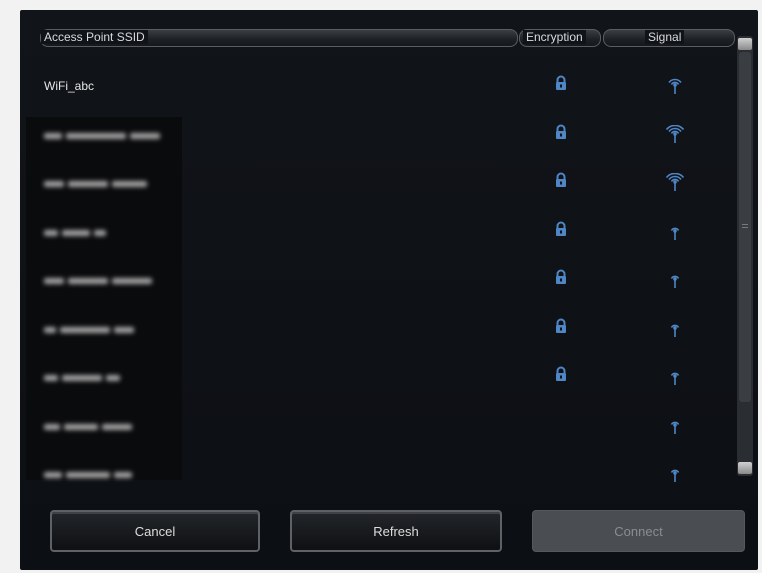  What do you see at coordinates (554, 37) in the screenshot?
I see `encryption-column-label: Encryption` at bounding box center [554, 37].